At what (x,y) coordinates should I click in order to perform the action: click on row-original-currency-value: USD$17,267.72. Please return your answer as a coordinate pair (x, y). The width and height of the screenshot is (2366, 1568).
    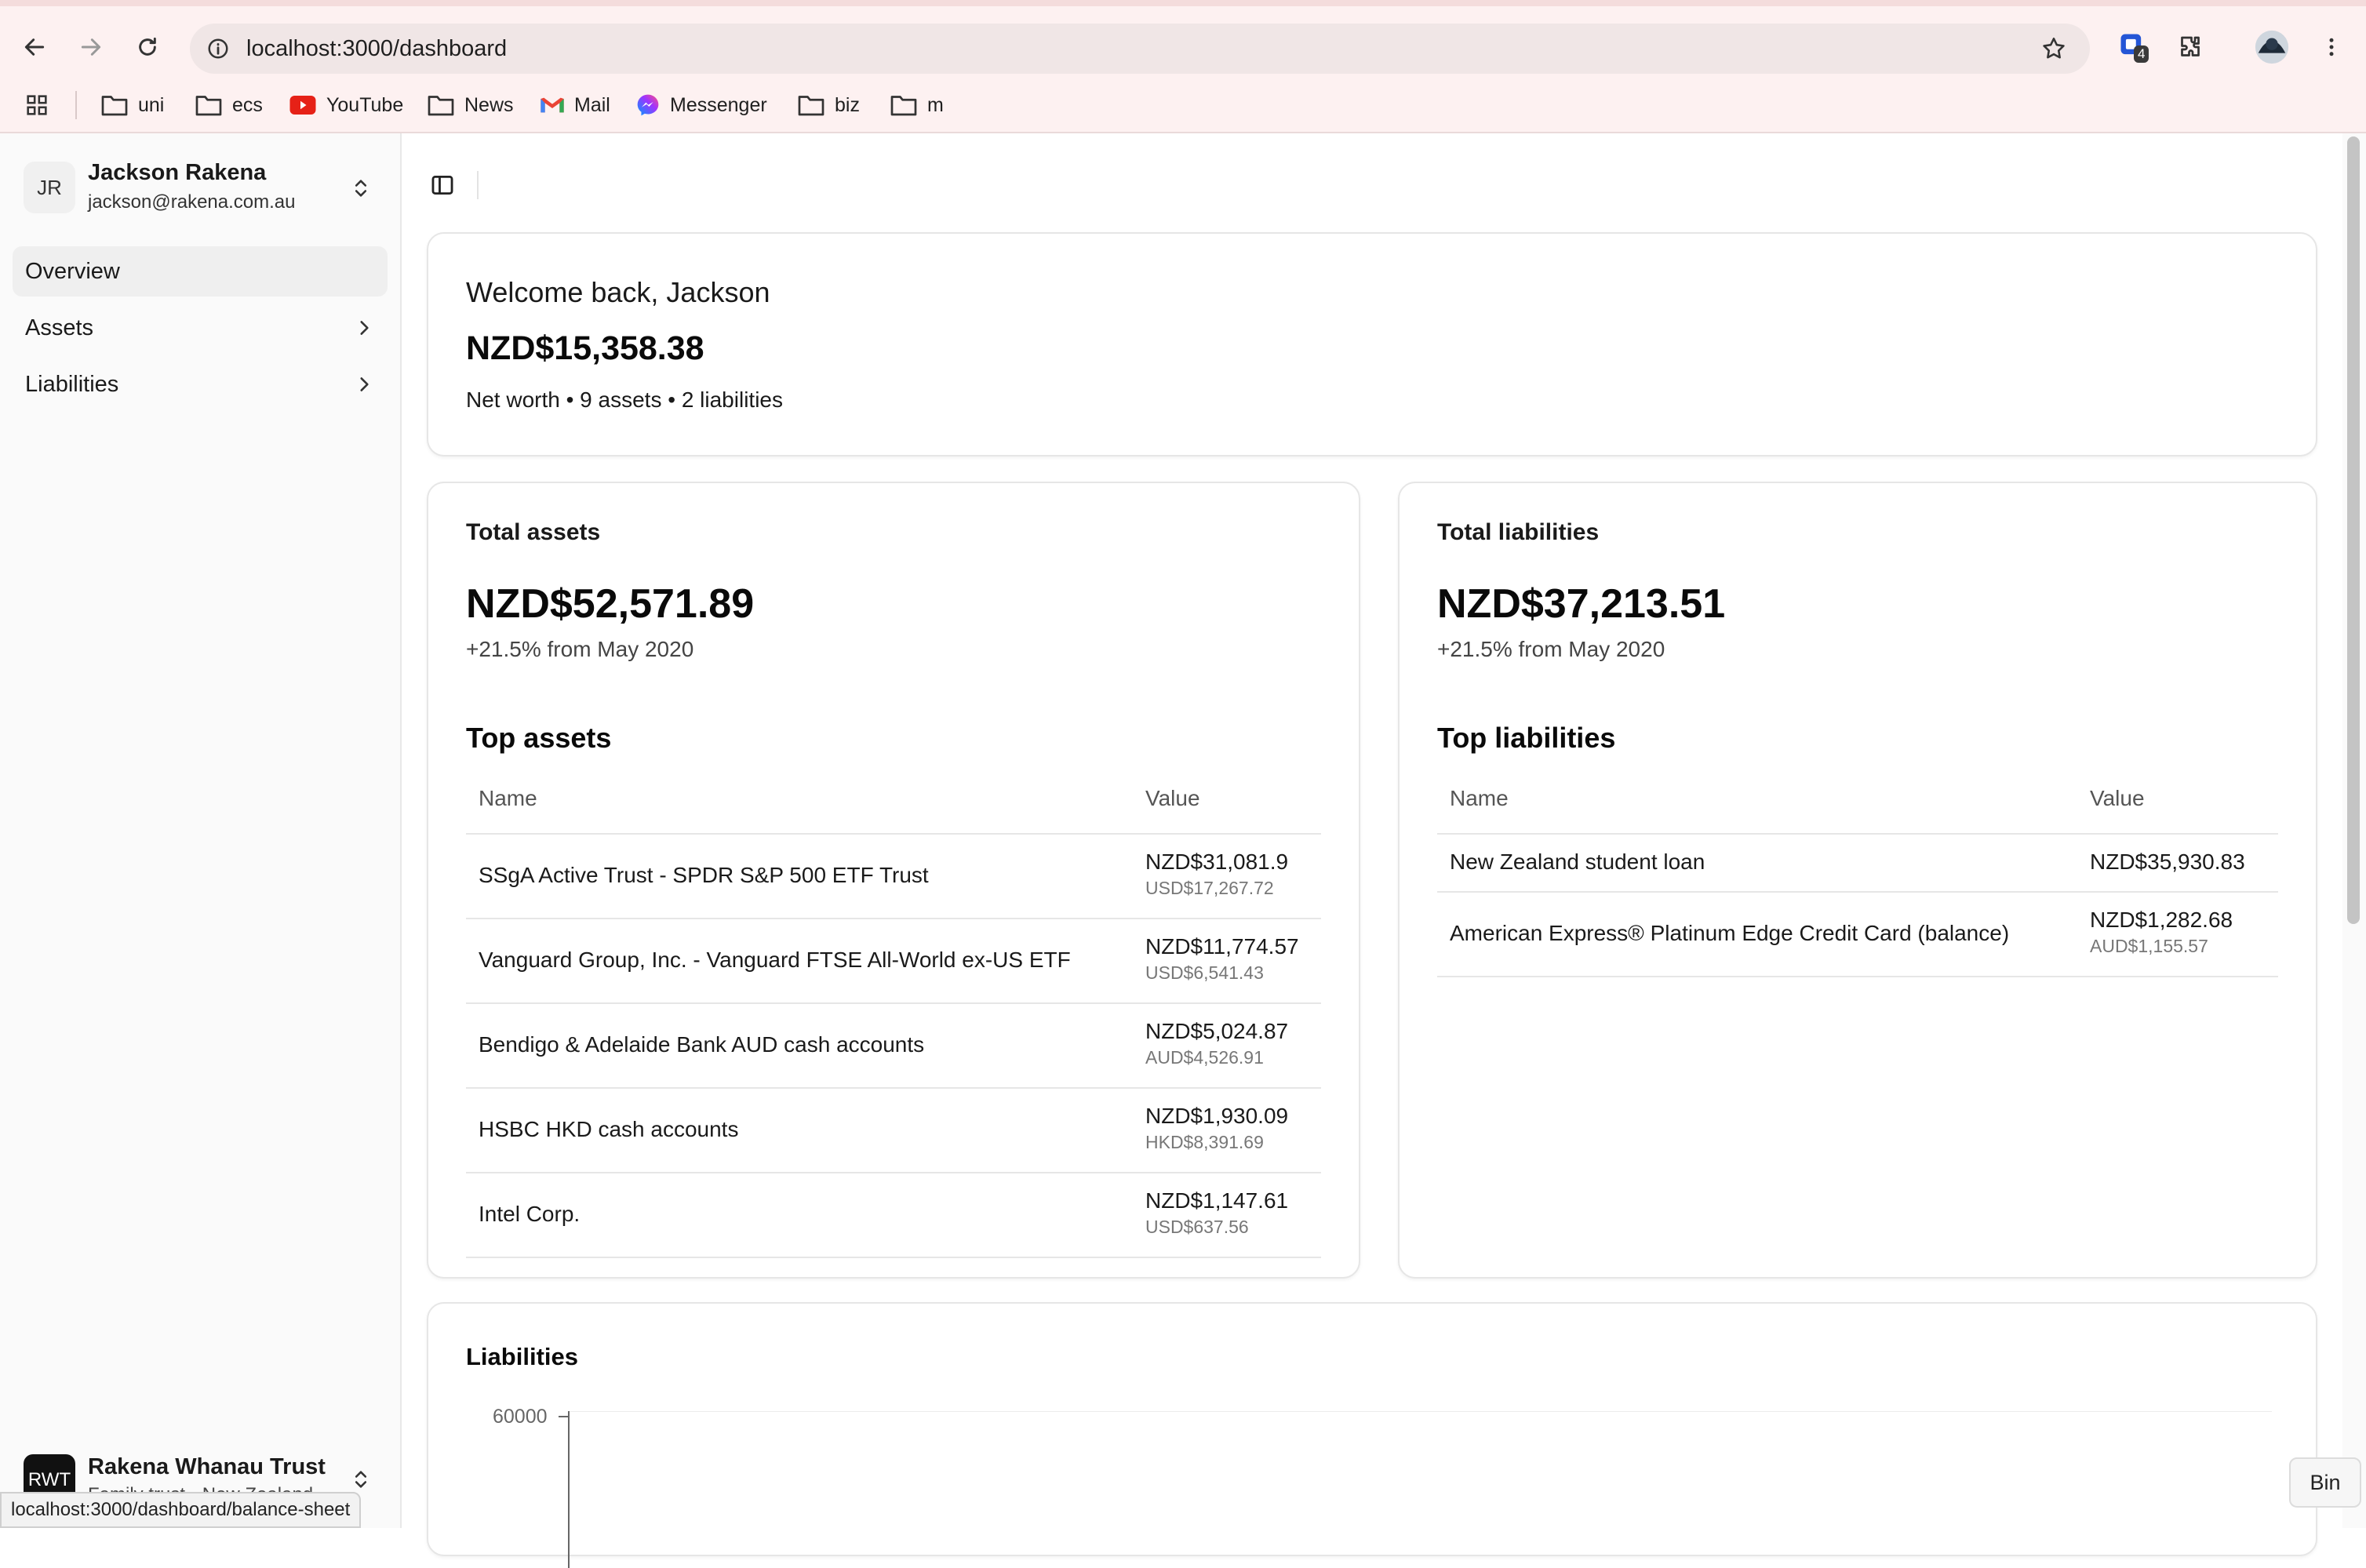
    Looking at the image, I should click on (1209, 888).